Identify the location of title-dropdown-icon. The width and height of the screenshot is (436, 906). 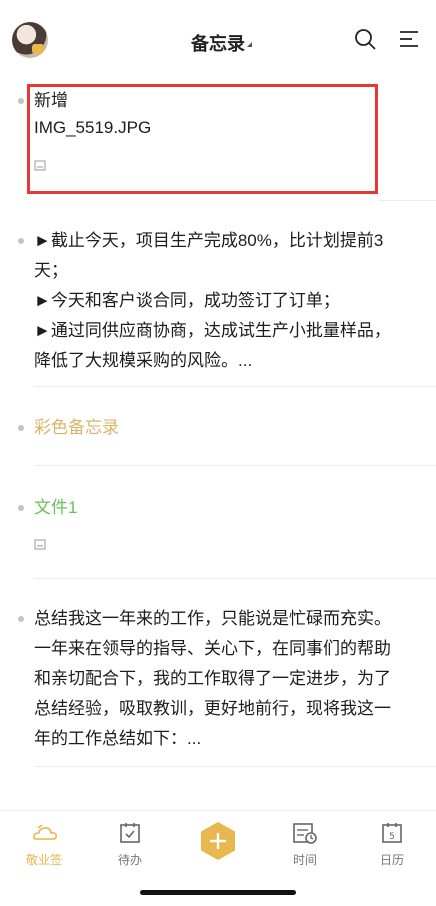
(249, 44).